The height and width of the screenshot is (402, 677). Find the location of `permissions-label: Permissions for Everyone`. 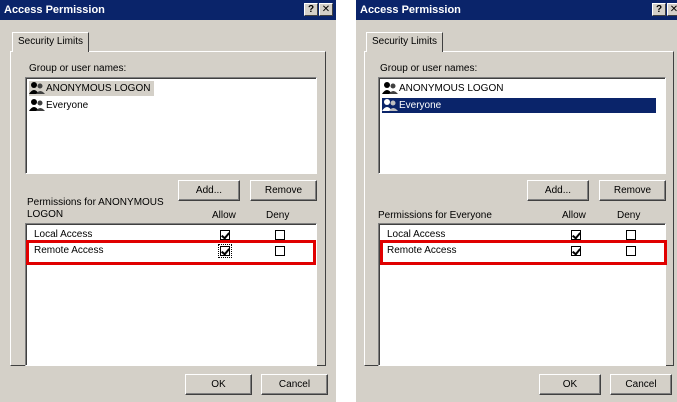

permissions-label: Permissions for Everyone is located at coordinates (435, 215).